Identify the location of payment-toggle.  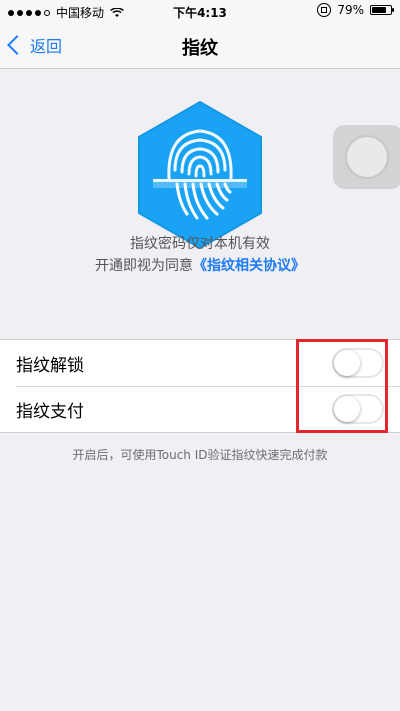
(358, 409).